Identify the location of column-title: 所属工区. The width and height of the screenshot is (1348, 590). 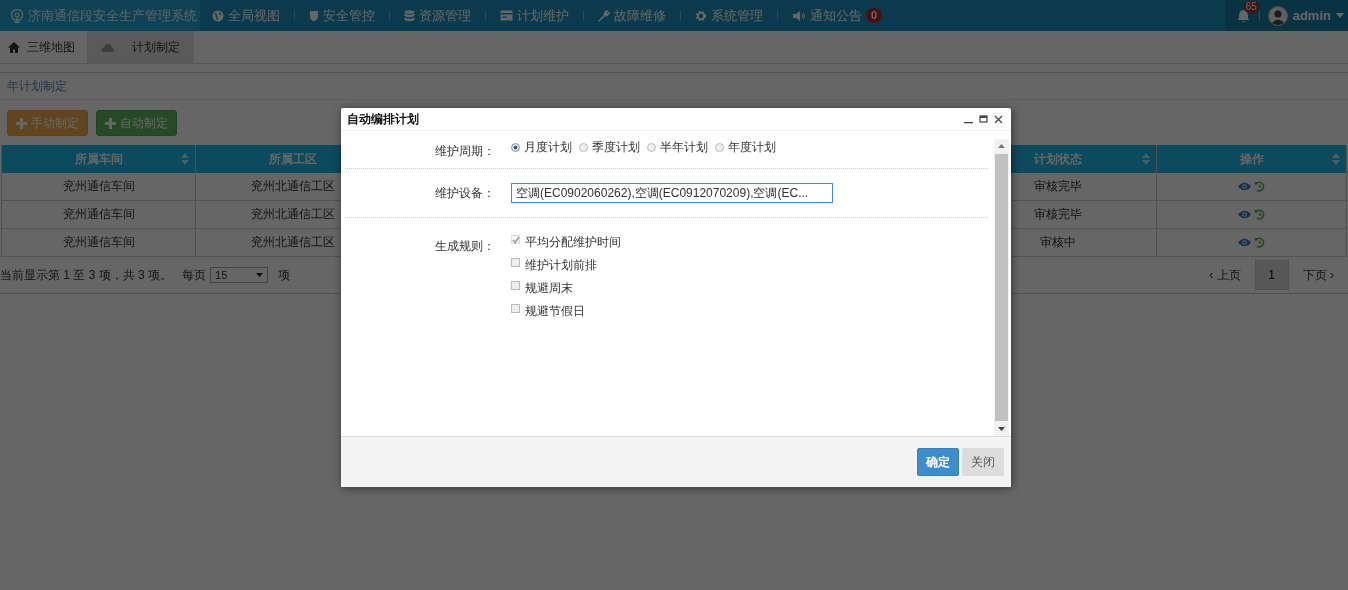
(293, 159).